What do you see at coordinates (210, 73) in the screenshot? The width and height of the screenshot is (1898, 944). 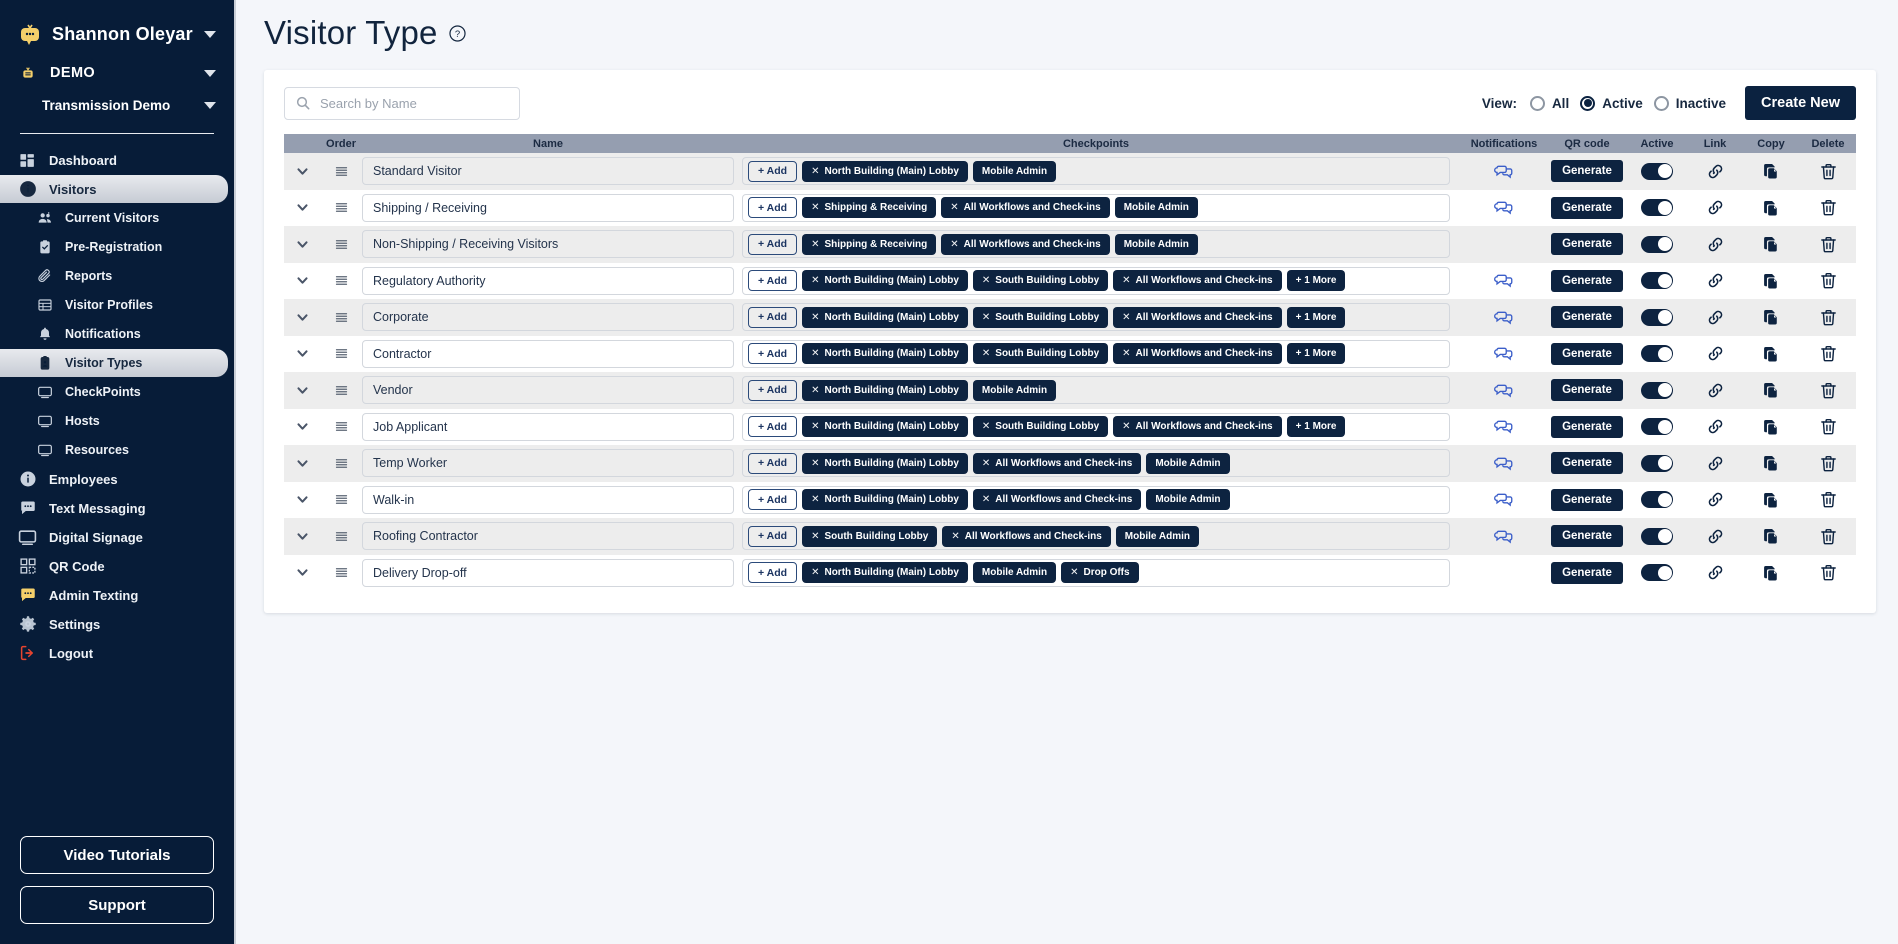 I see `chevron-down-icon` at bounding box center [210, 73].